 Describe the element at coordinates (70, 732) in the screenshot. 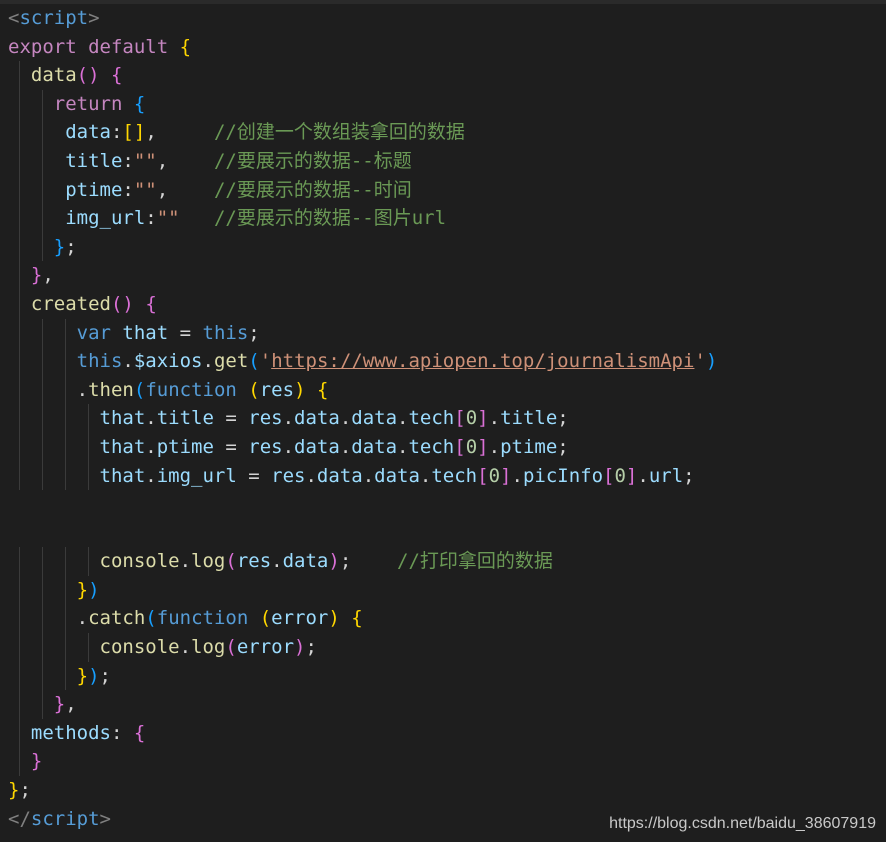

I see `code-token: methods` at that location.